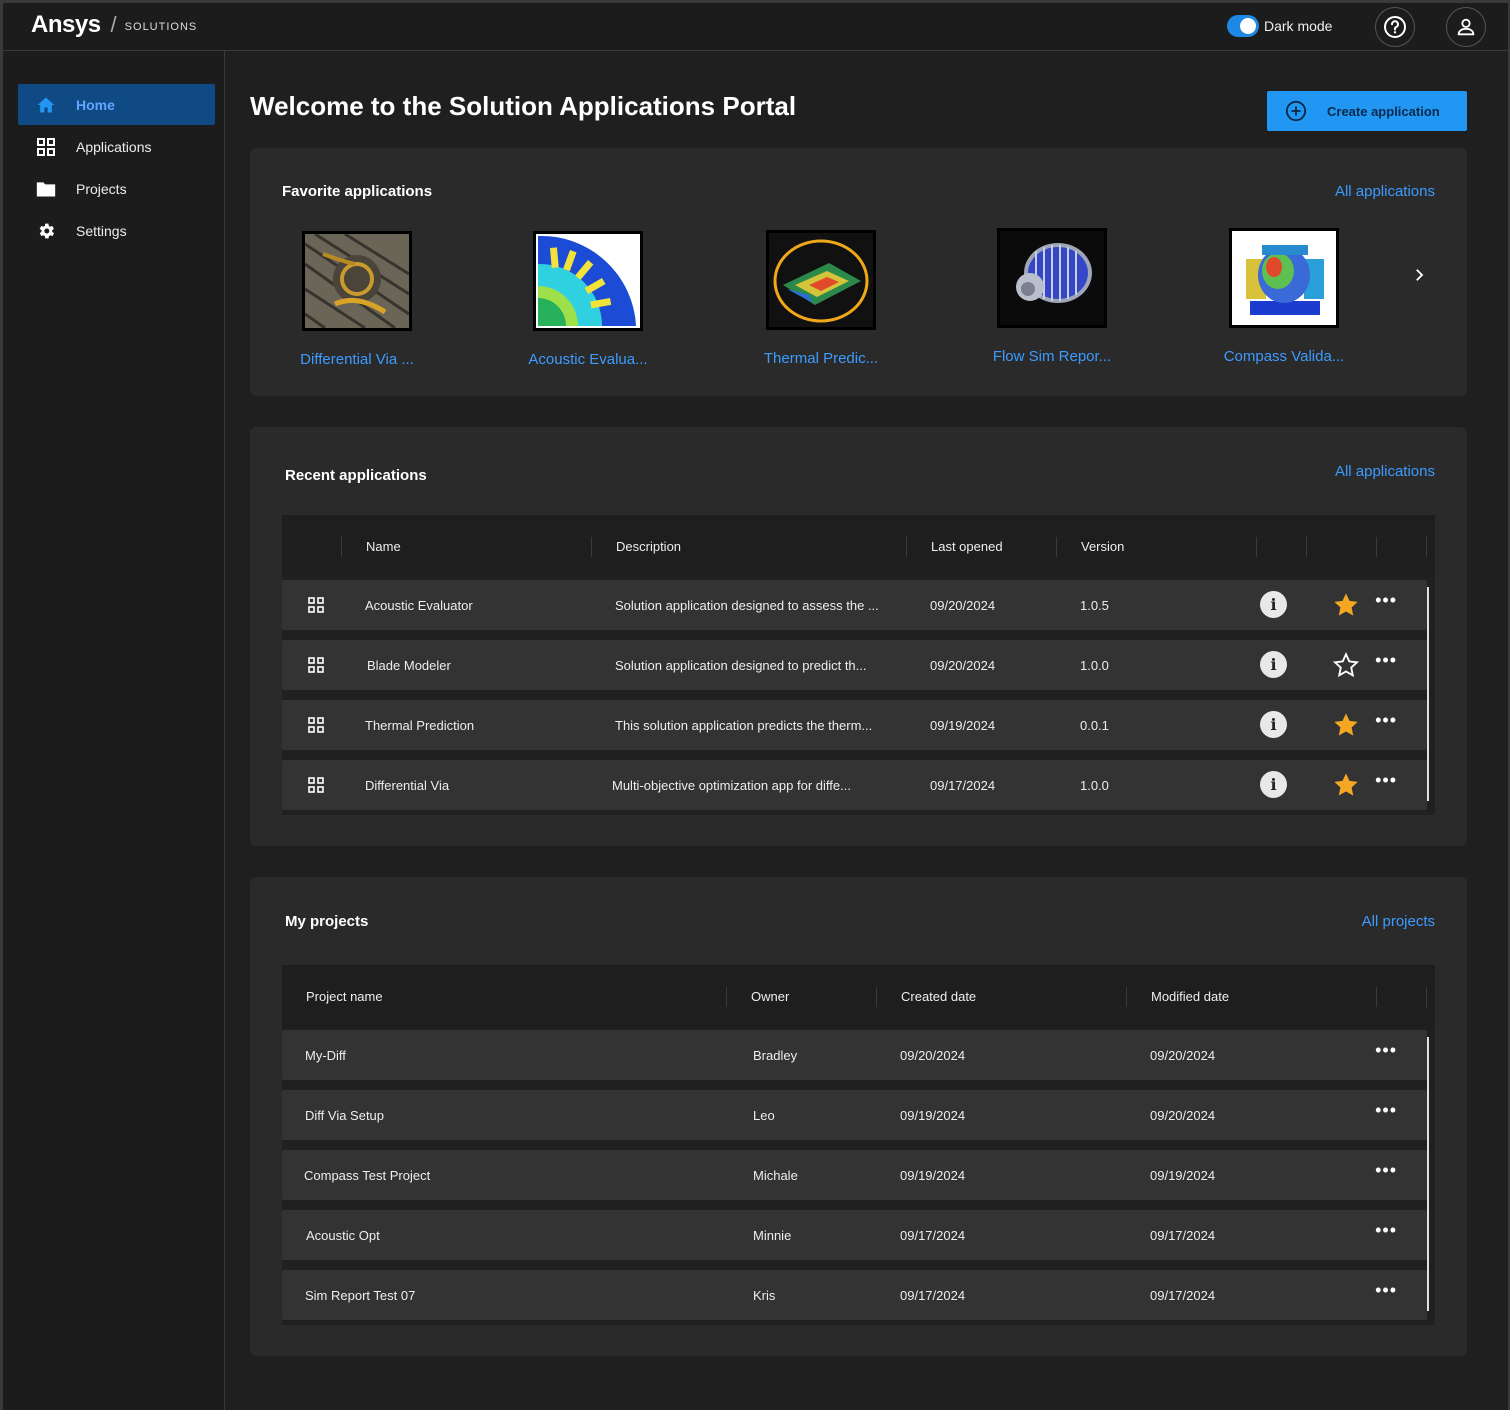  What do you see at coordinates (343, 1235) in the screenshot?
I see `project-name: Acoustic Opt` at bounding box center [343, 1235].